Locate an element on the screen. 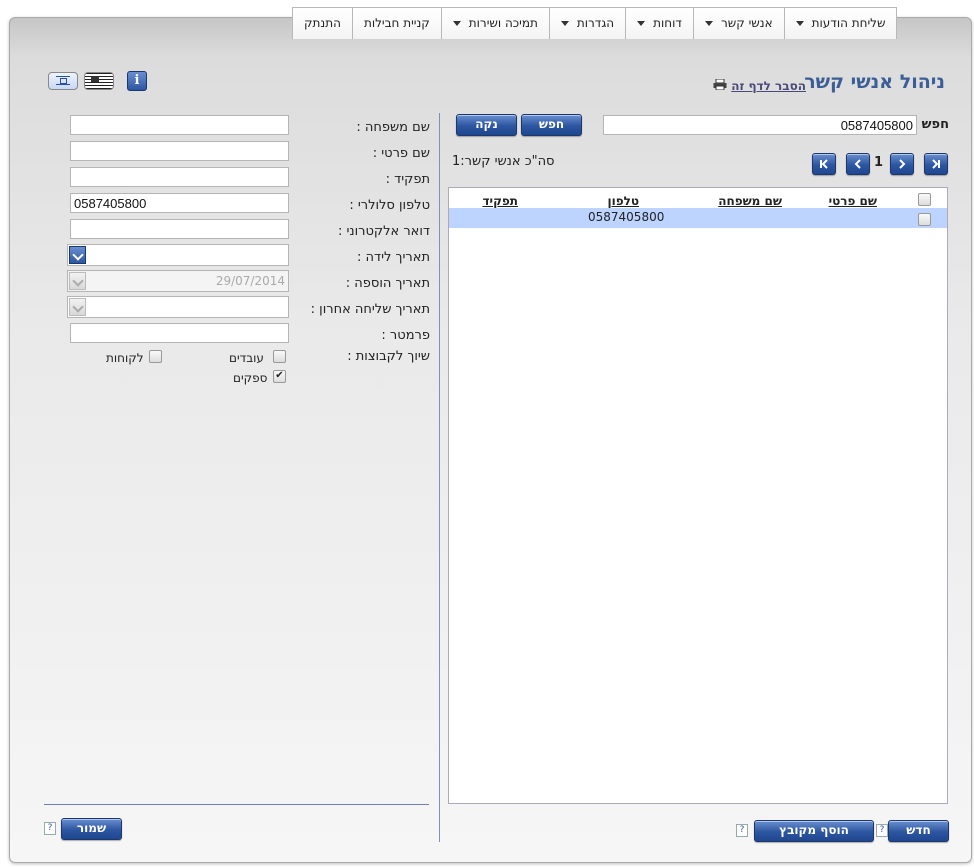  column-header-role: תפקיד is located at coordinates (500, 201).